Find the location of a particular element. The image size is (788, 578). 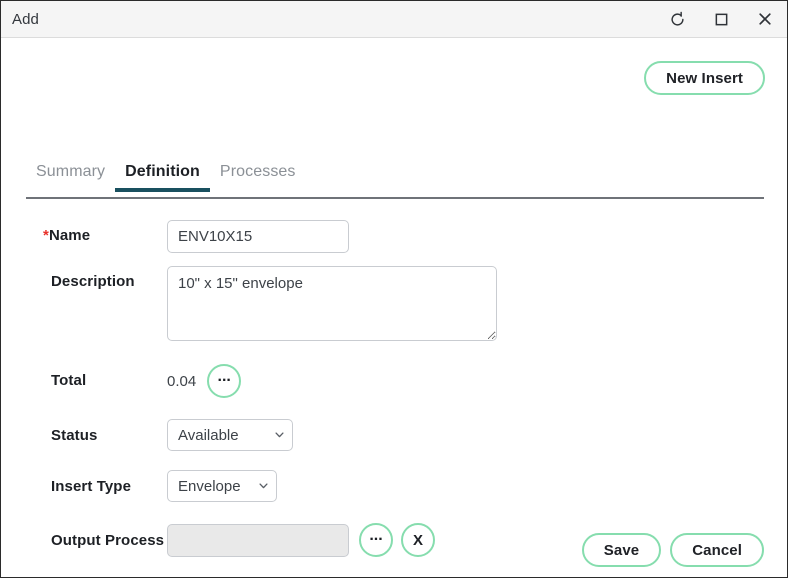

new-insert-button: New Insert is located at coordinates (704, 78).